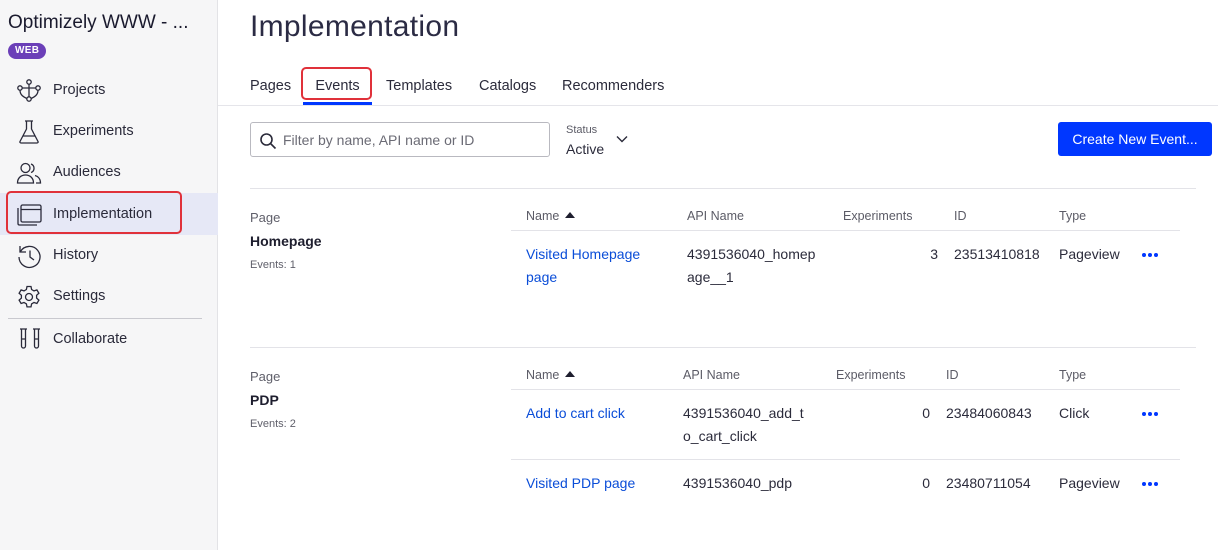 The width and height of the screenshot is (1218, 550). Describe the element at coordinates (286, 241) in the screenshot. I see `group-name: Homepage` at that location.